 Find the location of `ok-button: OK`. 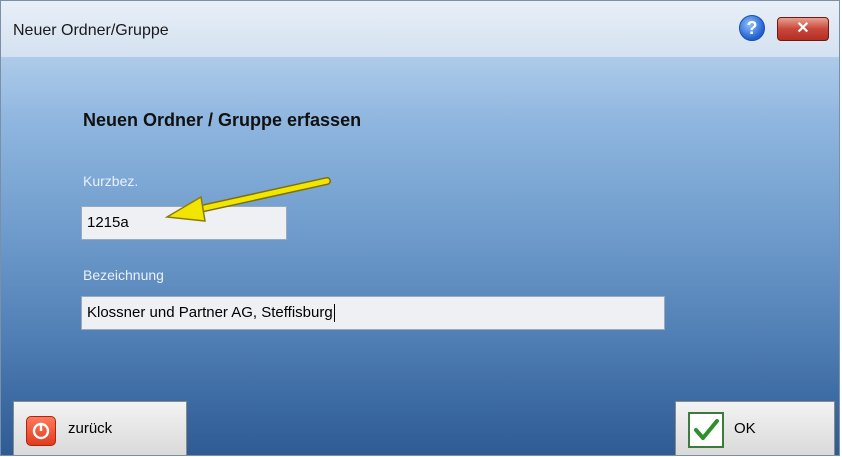

ok-button: OK is located at coordinates (755, 428).